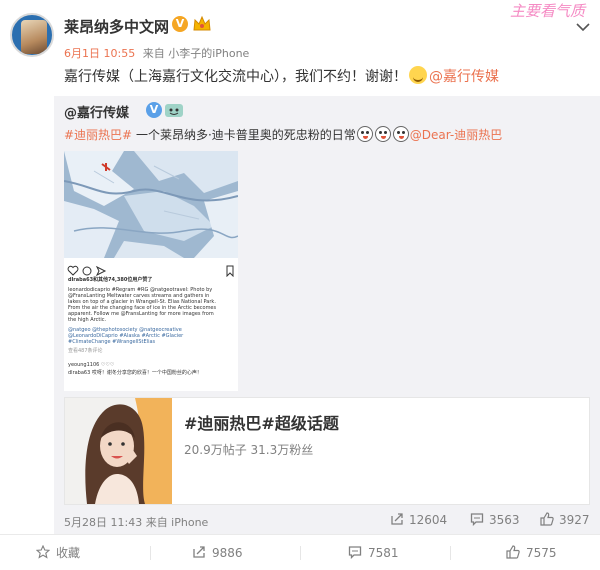 This screenshot has height=570, width=600. I want to click on post-text: 嘉行传媒（上海嘉行文化交流中心），我们不约！谢谢！ @嘉行传媒, so click(281, 76).